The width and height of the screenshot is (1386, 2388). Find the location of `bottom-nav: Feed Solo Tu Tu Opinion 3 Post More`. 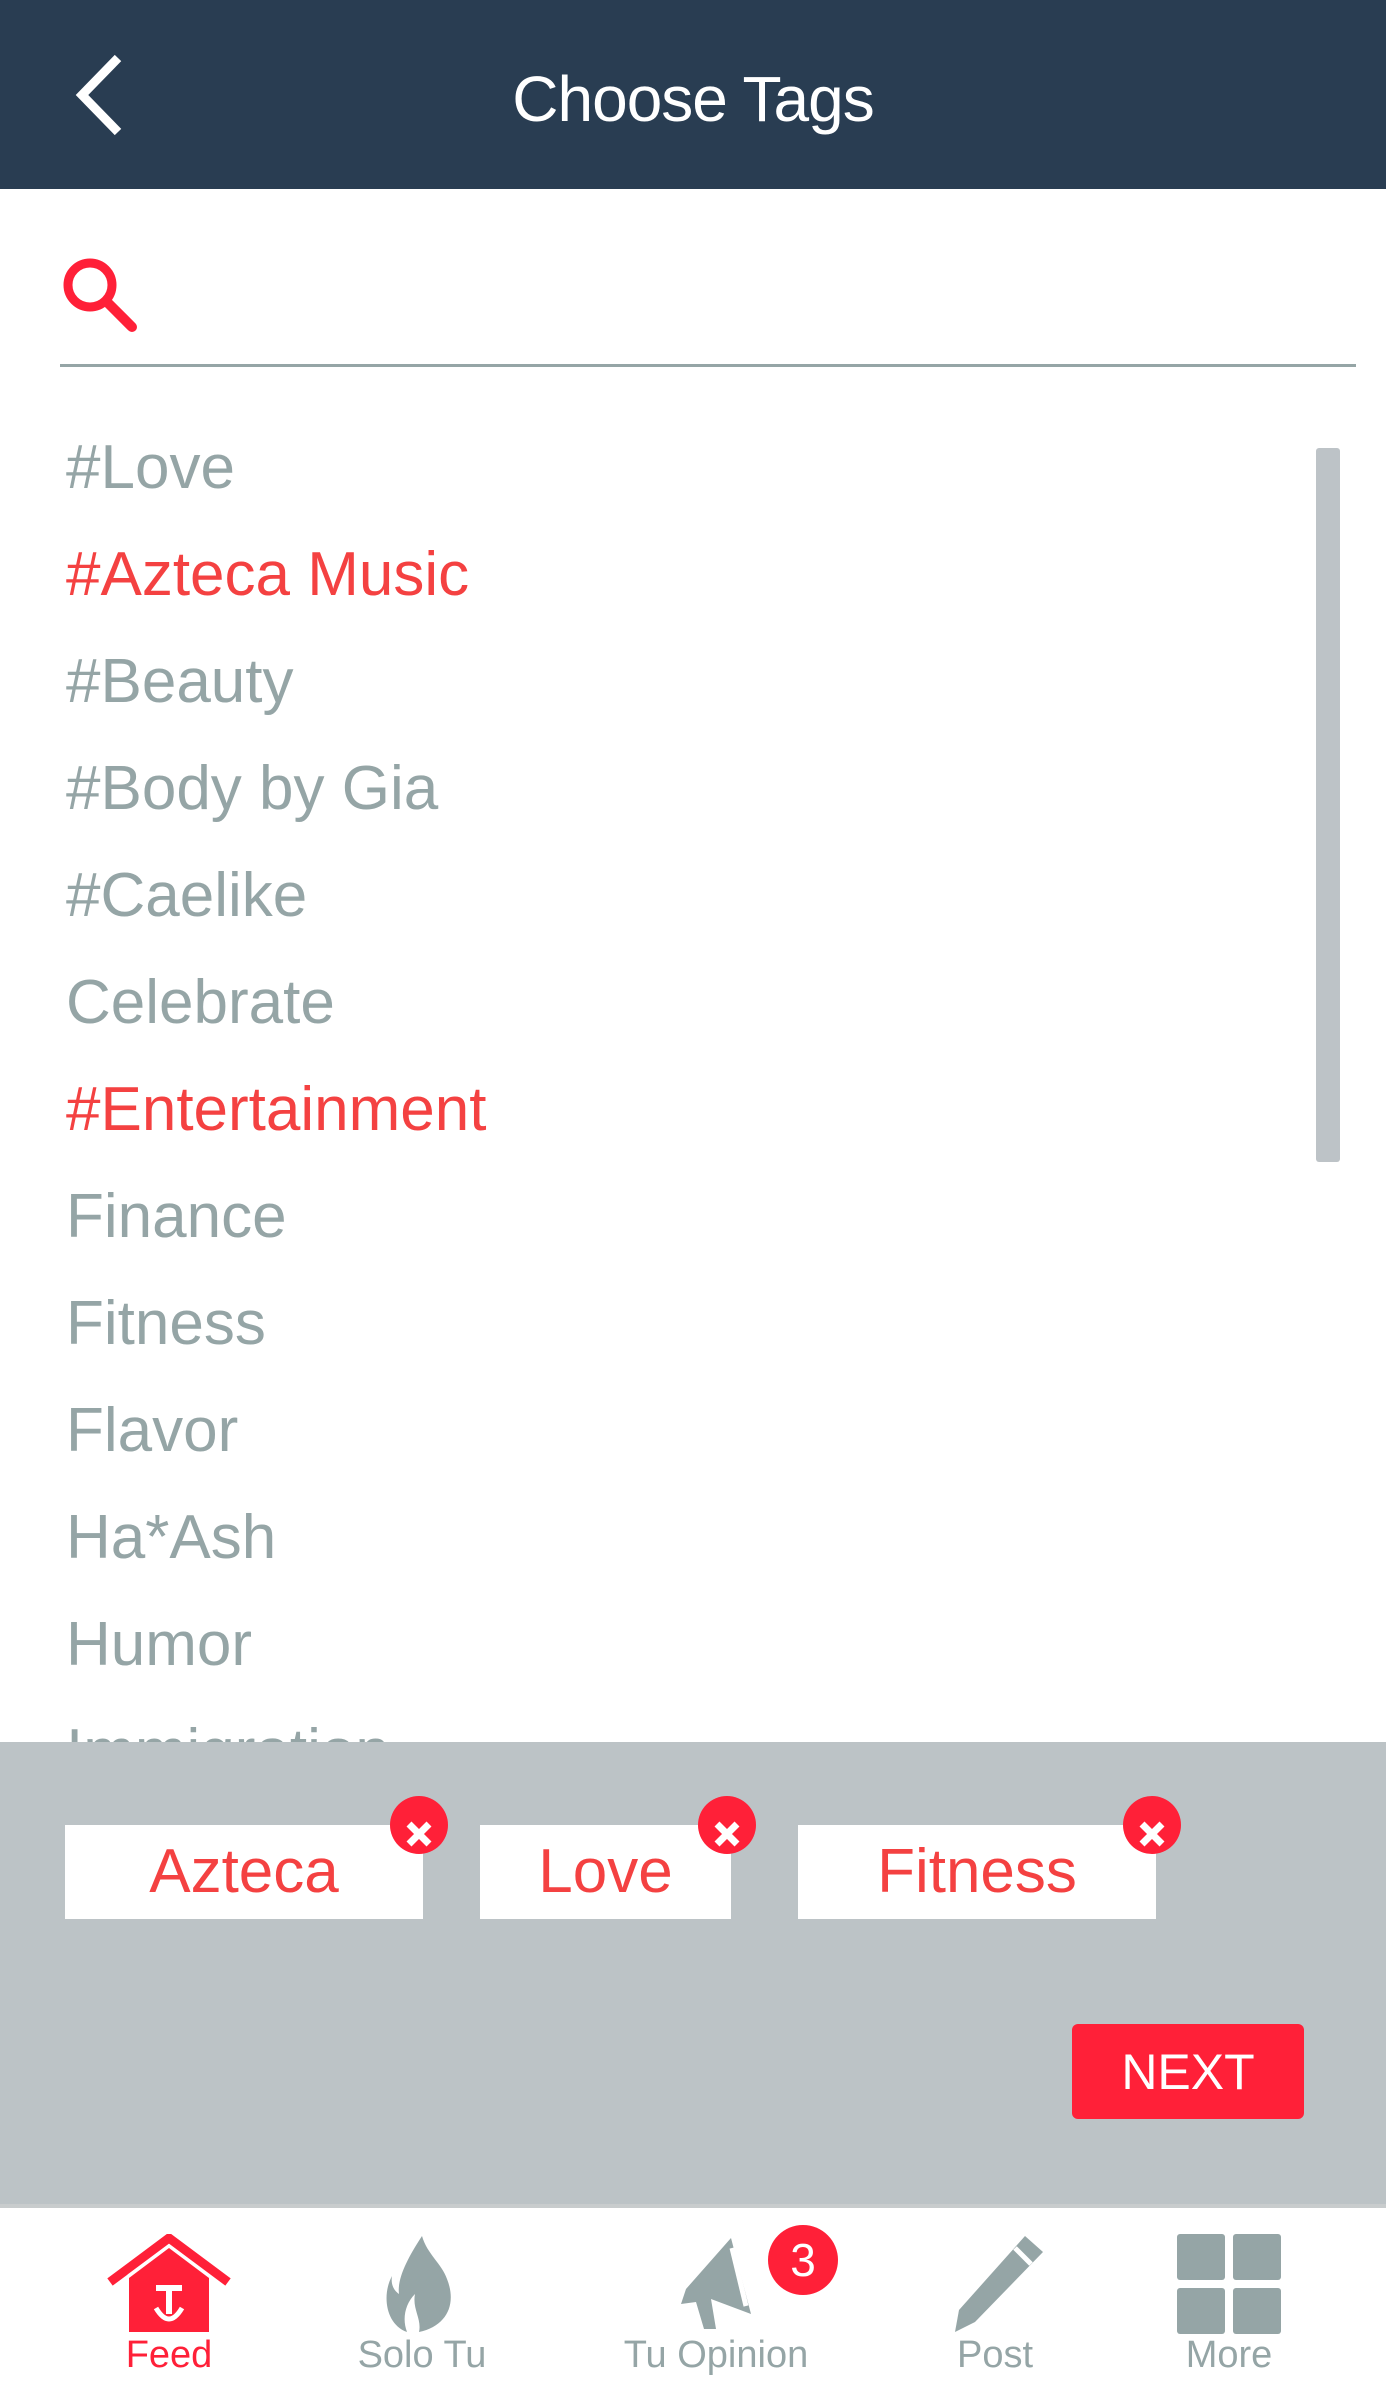

bottom-nav: Feed Solo Tu Tu Opinion 3 Post More is located at coordinates (693, 2296).